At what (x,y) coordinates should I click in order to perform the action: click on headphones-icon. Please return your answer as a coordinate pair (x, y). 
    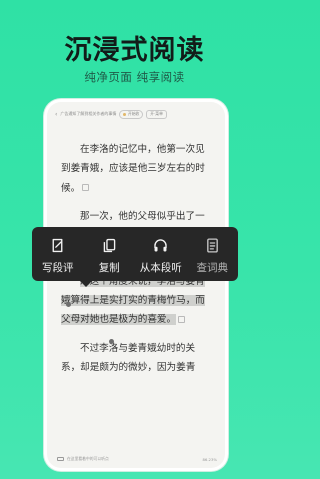
    Looking at the image, I should click on (160, 245).